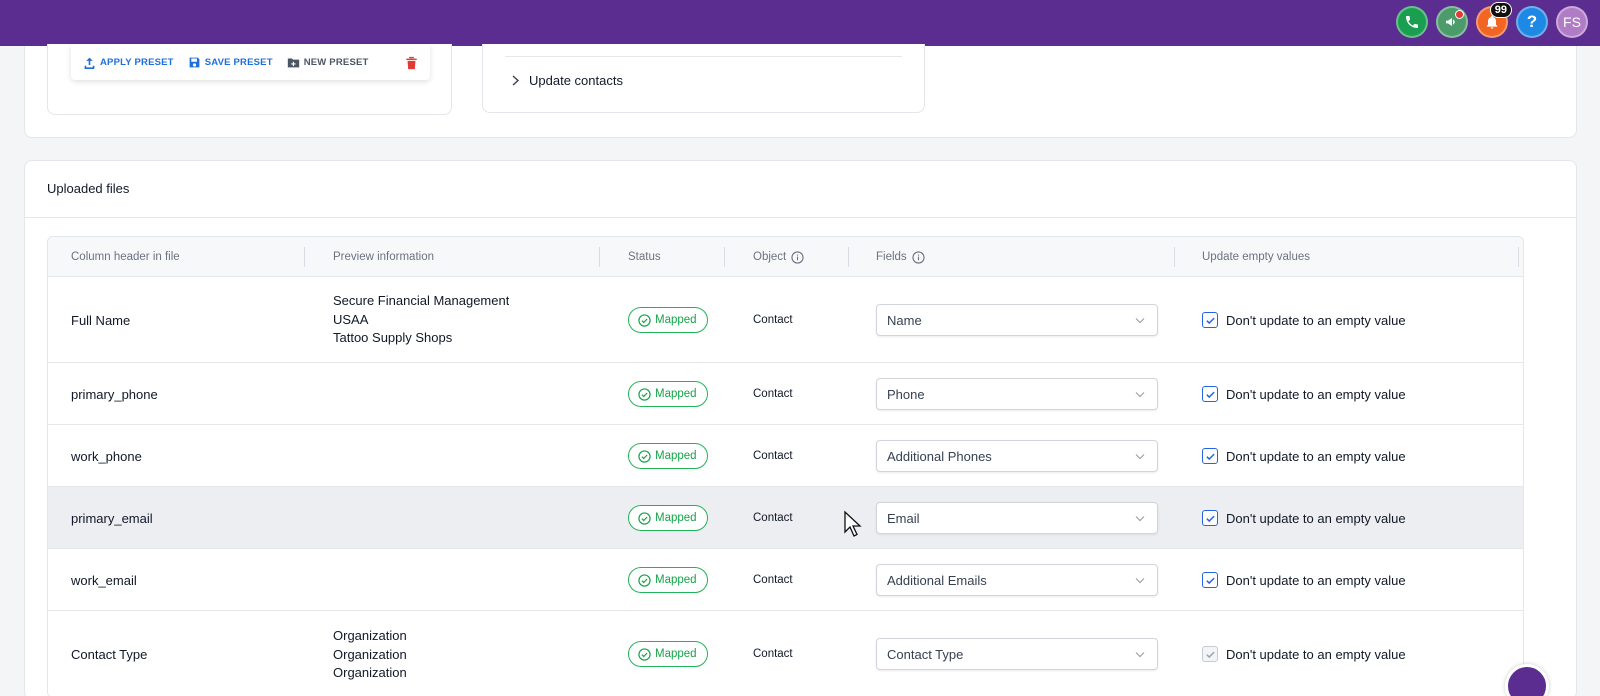  What do you see at coordinates (194, 62) in the screenshot?
I see `save-icon` at bounding box center [194, 62].